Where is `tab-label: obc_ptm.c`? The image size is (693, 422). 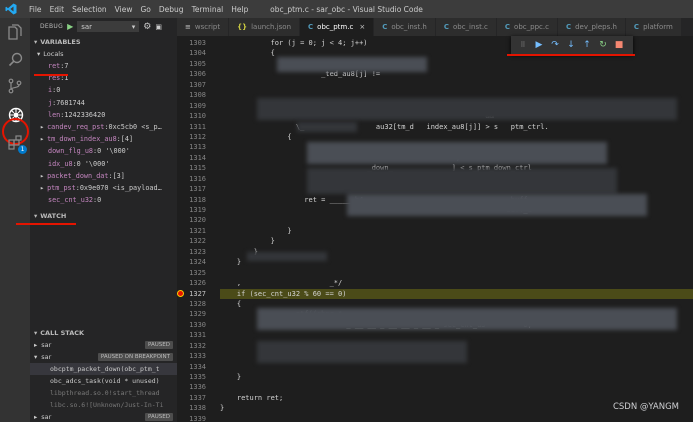 tab-label: obc_ptm.c is located at coordinates (335, 27).